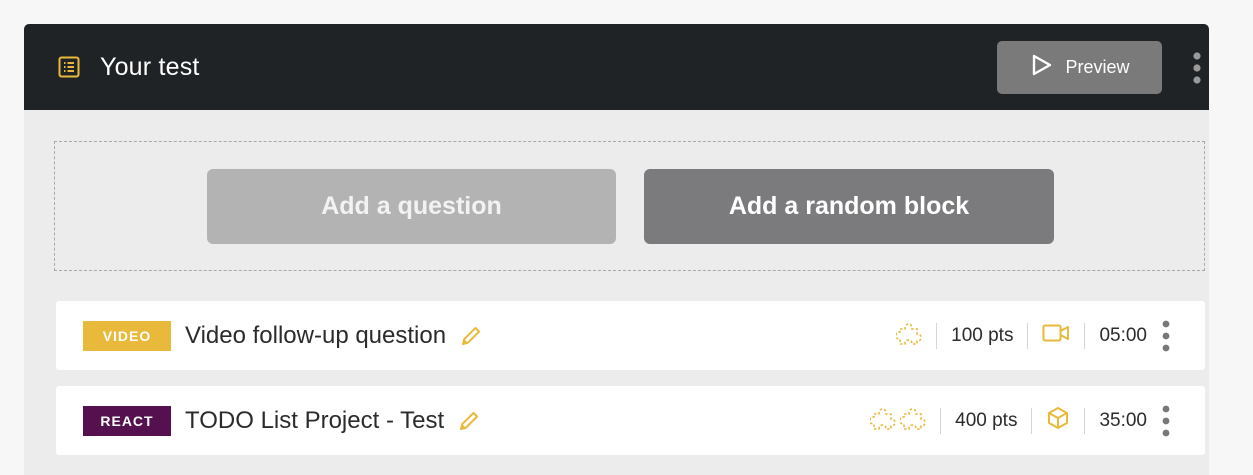  Describe the element at coordinates (1123, 335) in the screenshot. I see `time-value: 05:00` at that location.